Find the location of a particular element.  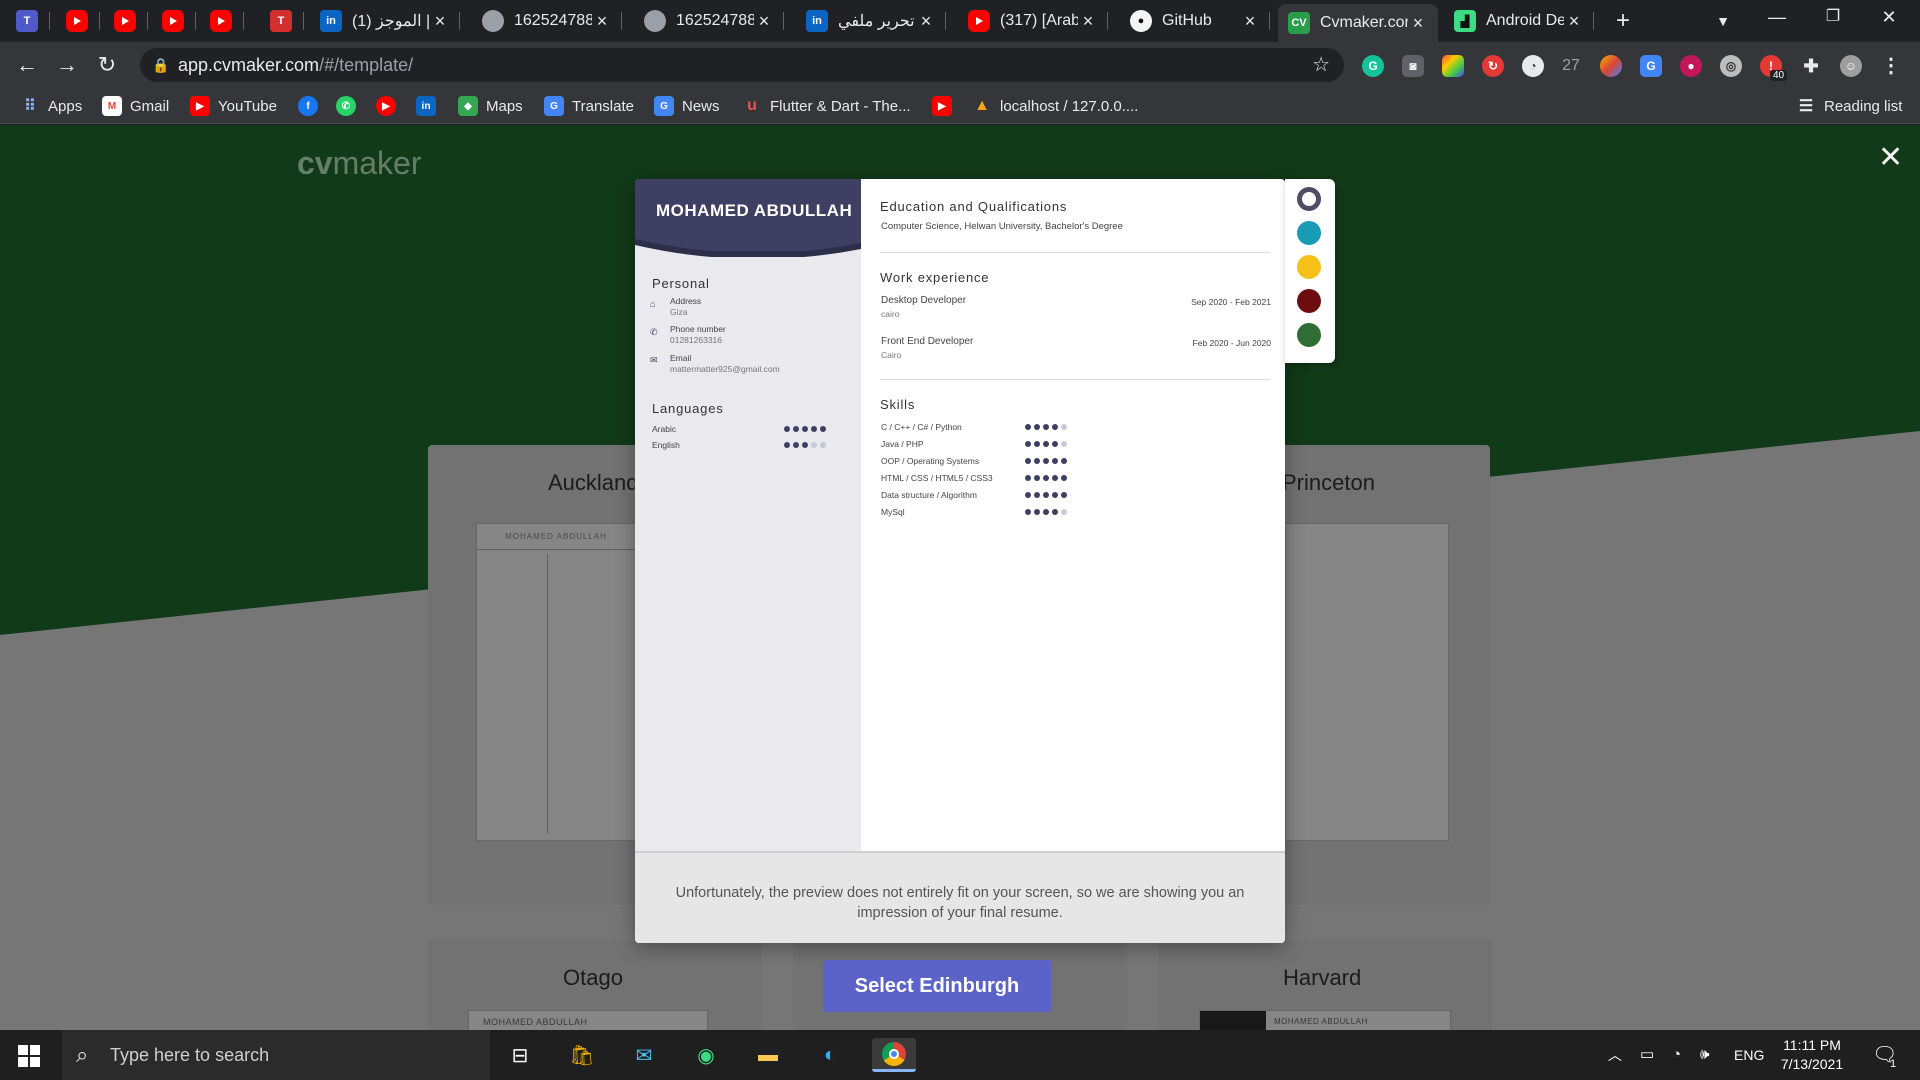

taskbar-search: ⌕ Type here to search is located at coordinates (276, 1055).